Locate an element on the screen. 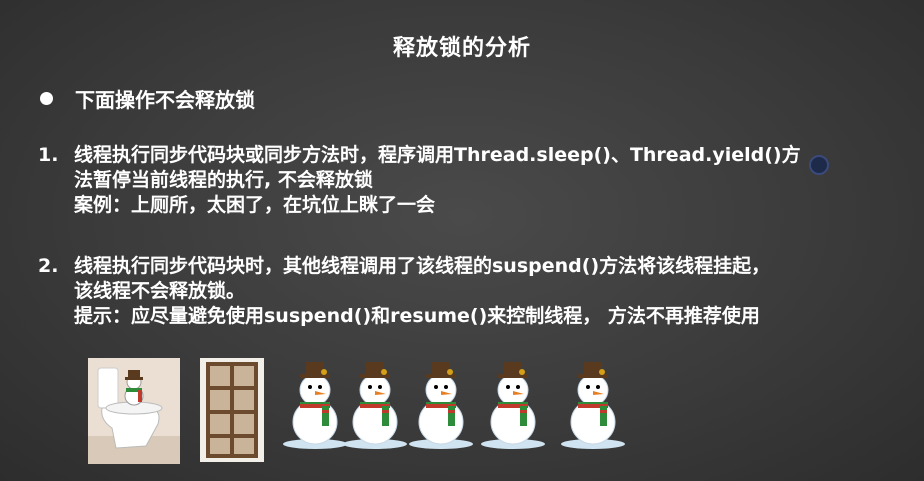 The image size is (924, 481). bullet-heading: 下面操作不会释放锁 is located at coordinates (147, 98).